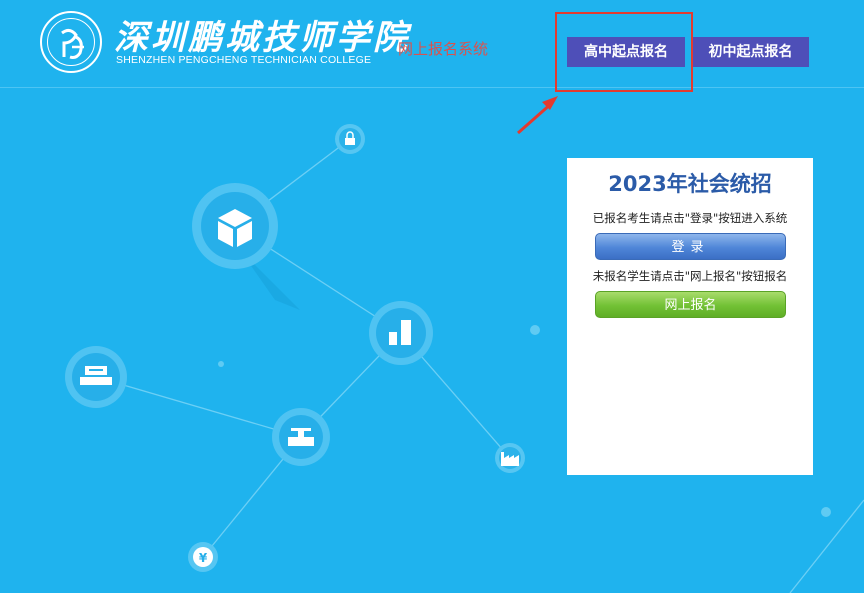  What do you see at coordinates (690, 184) in the screenshot?
I see `panel-title: 2023年社会统招` at bounding box center [690, 184].